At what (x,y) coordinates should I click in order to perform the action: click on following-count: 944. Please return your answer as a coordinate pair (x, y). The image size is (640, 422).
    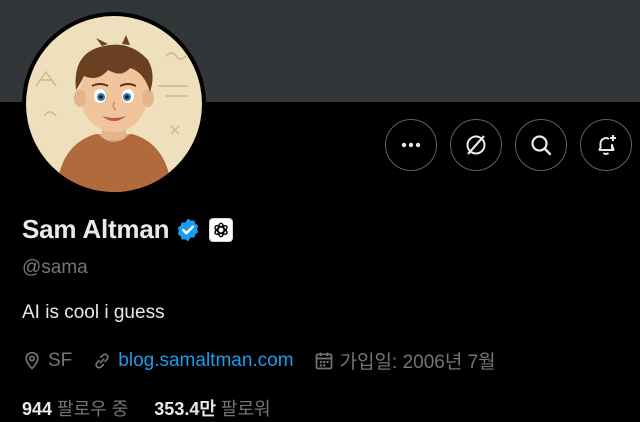
    Looking at the image, I should click on (37, 409).